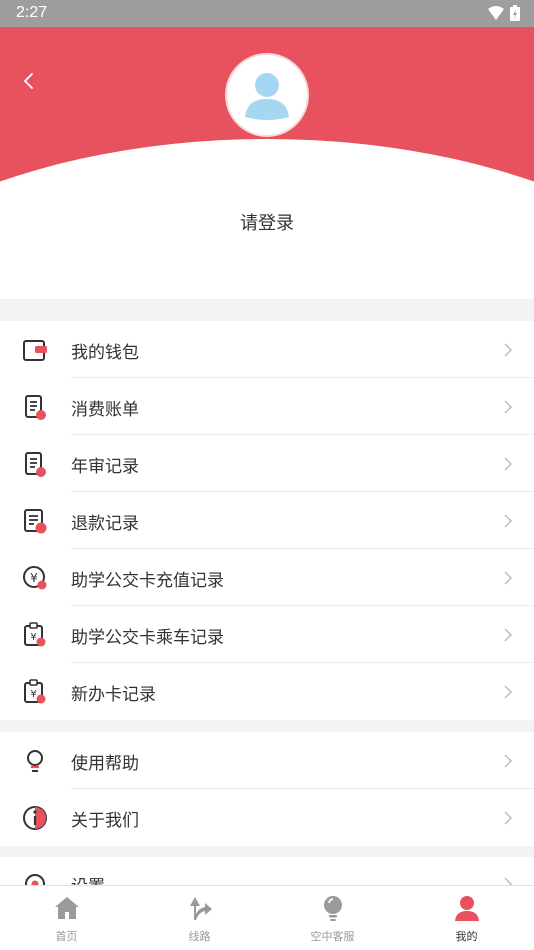 The height and width of the screenshot is (950, 534). I want to click on back-icon, so click(29, 81).